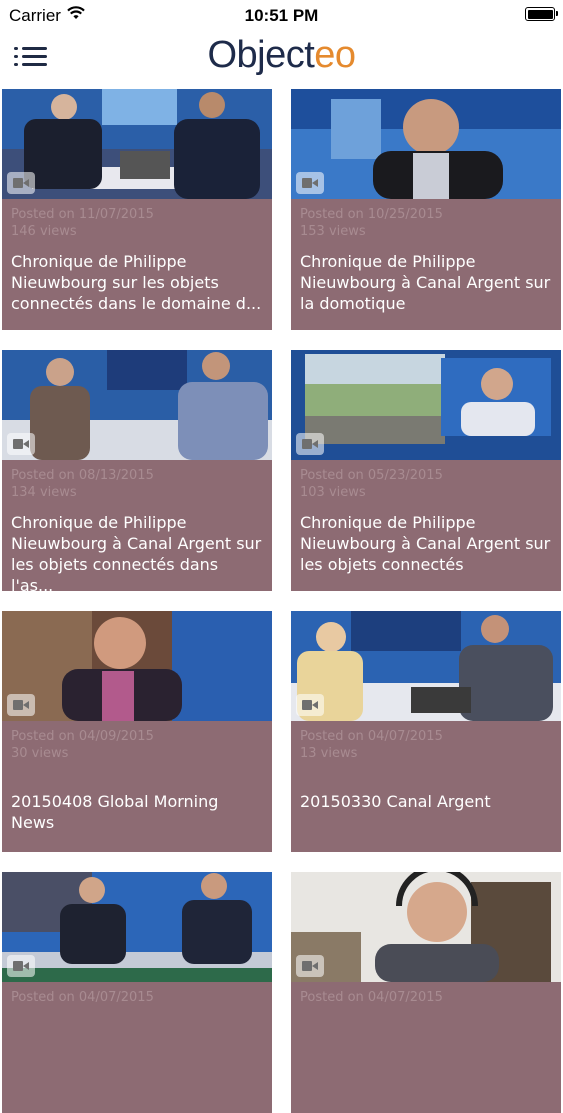 The image size is (563, 1113). What do you see at coordinates (261, 55) in the screenshot?
I see `logo-main-text: Object` at bounding box center [261, 55].